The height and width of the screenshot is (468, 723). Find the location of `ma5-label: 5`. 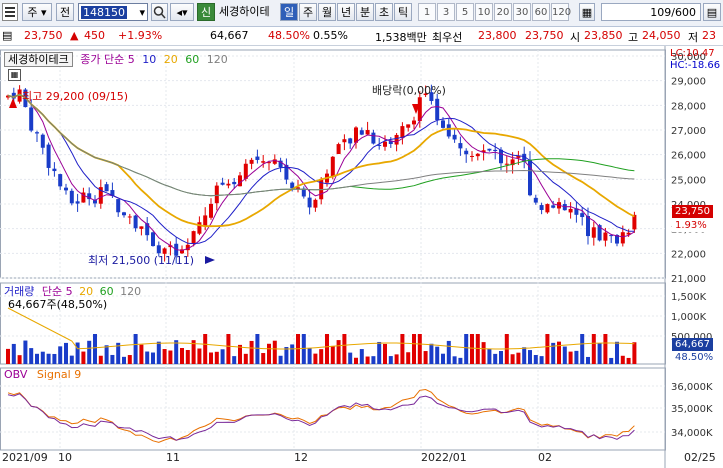

ma5-label: 5 is located at coordinates (131, 59).